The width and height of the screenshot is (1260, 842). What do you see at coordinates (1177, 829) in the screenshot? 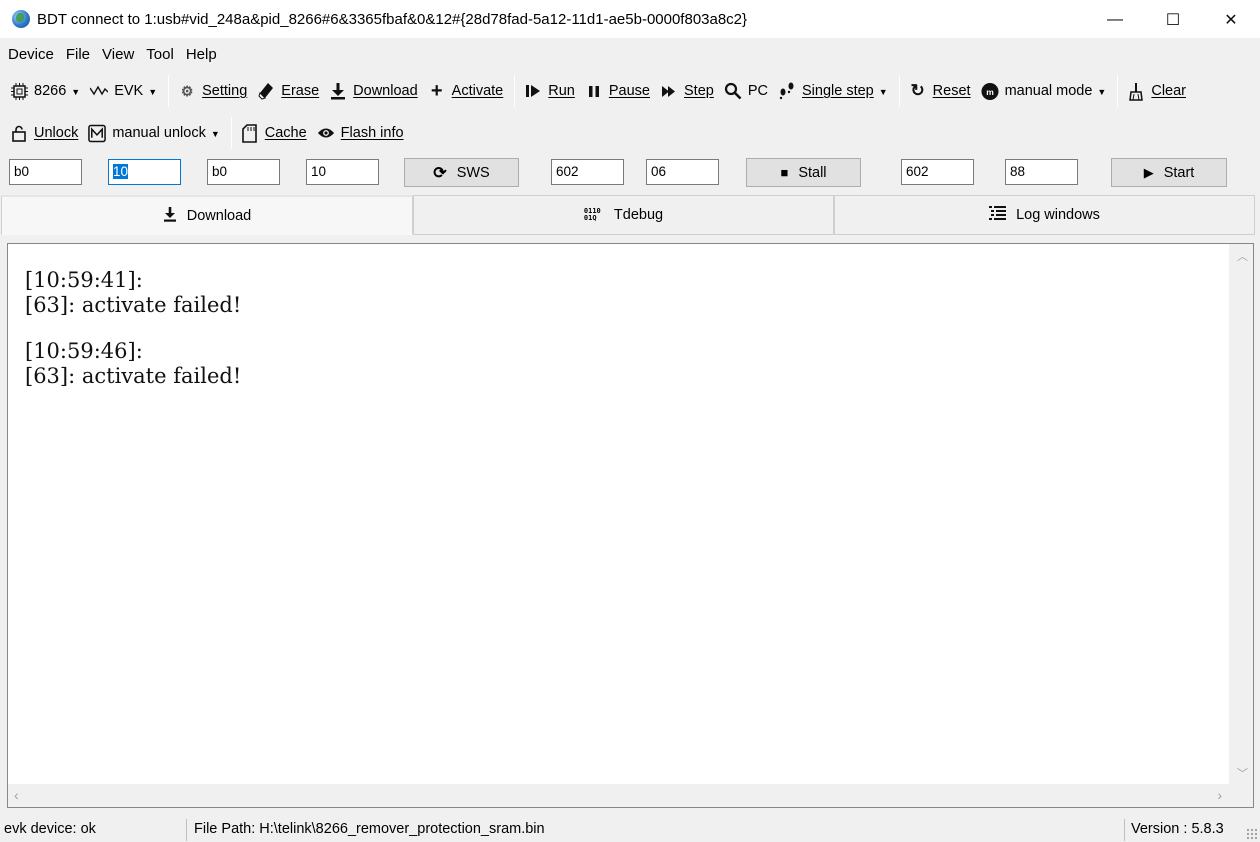
I see `version-label: Version : 5.8.3` at bounding box center [1177, 829].